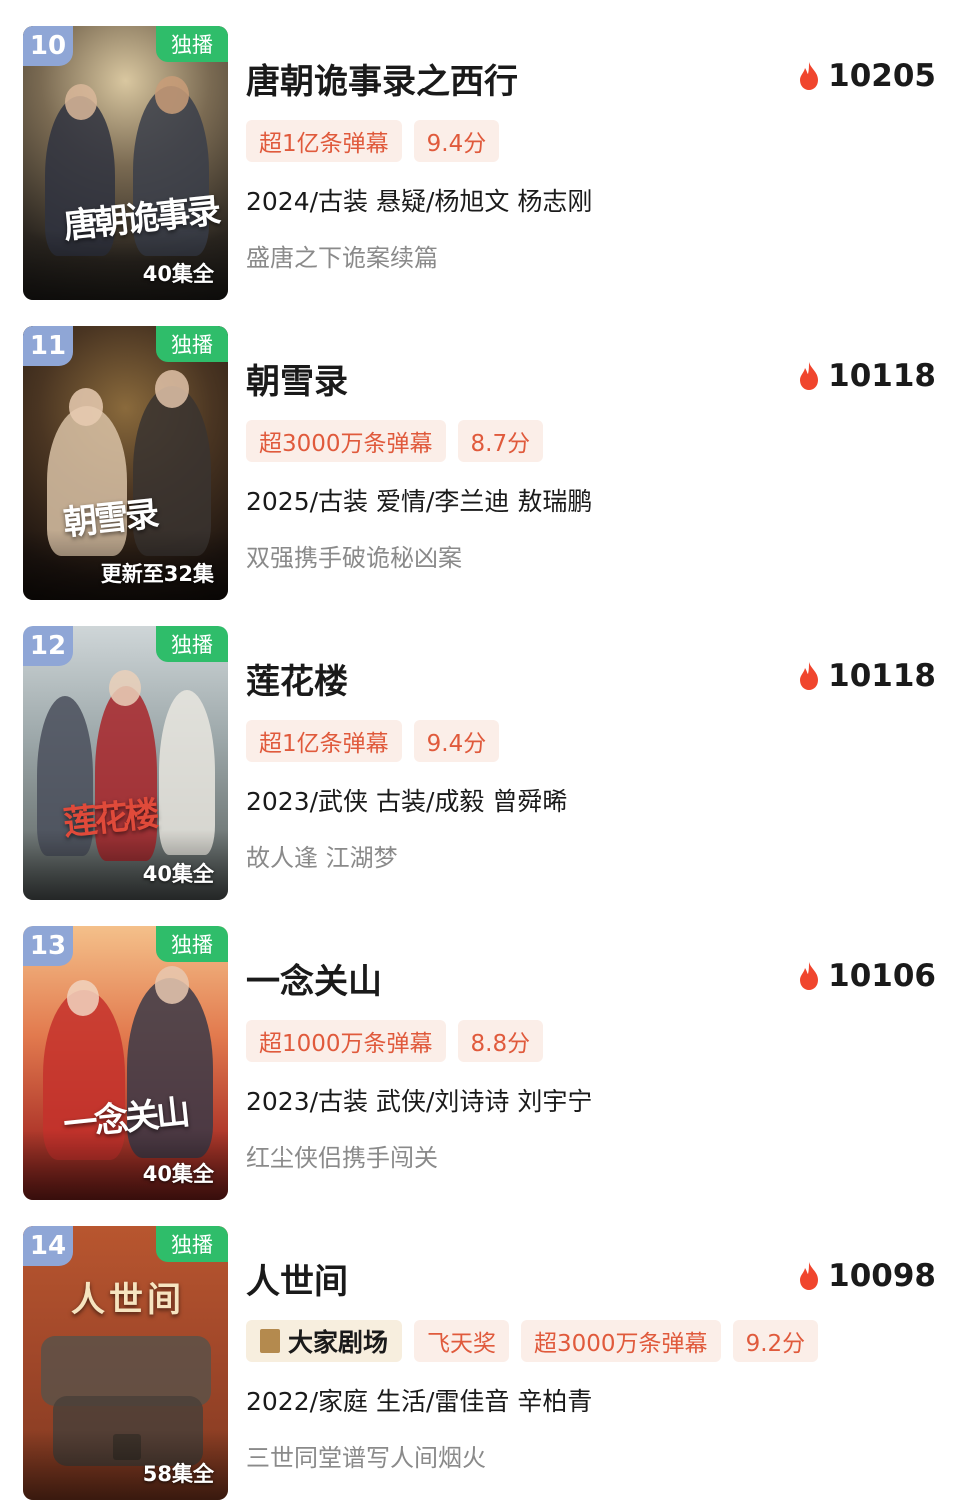  Describe the element at coordinates (382, 78) in the screenshot. I see `show-title: 唐朝诡事录之西行` at that location.